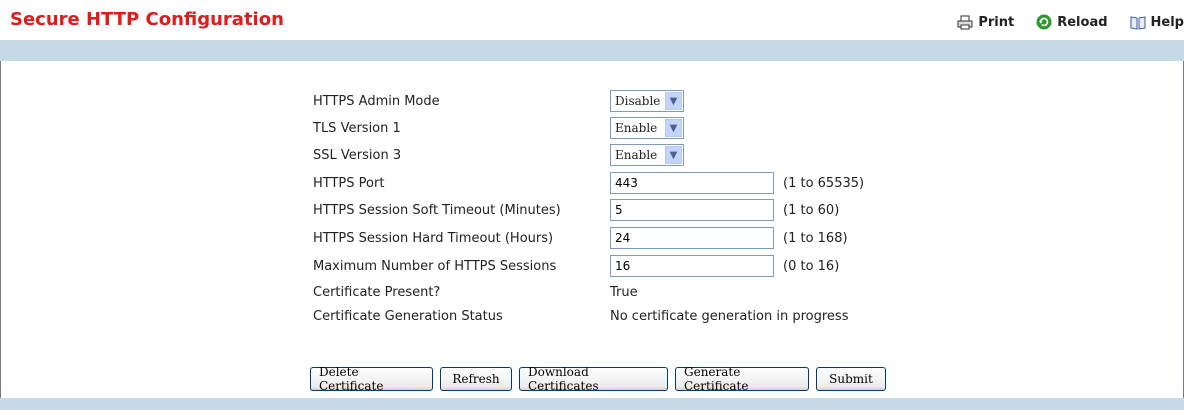  I want to click on hard-timeout-range: (1 to 168), so click(815, 238).